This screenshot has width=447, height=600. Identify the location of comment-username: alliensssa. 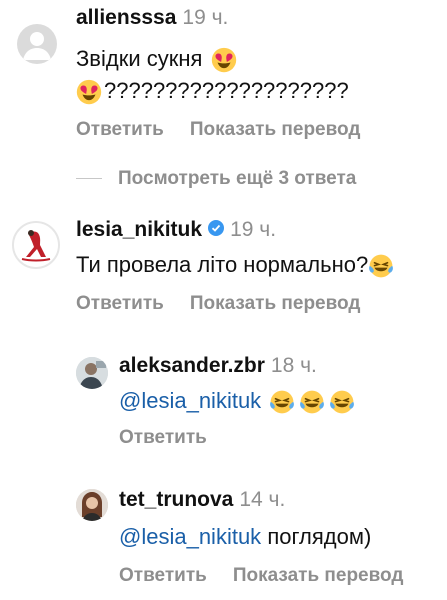
(126, 17).